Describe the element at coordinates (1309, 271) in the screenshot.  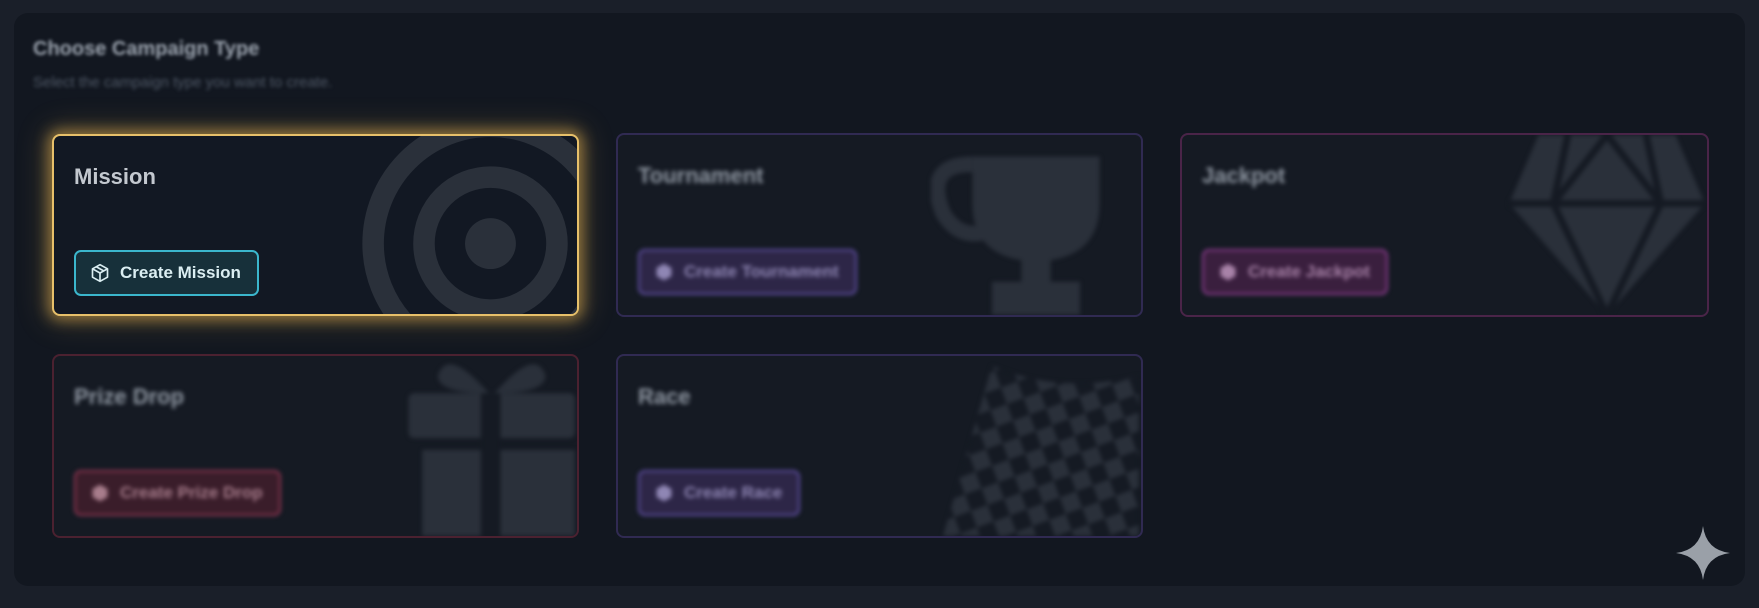
I see `button-label: Create Jackpot` at that location.